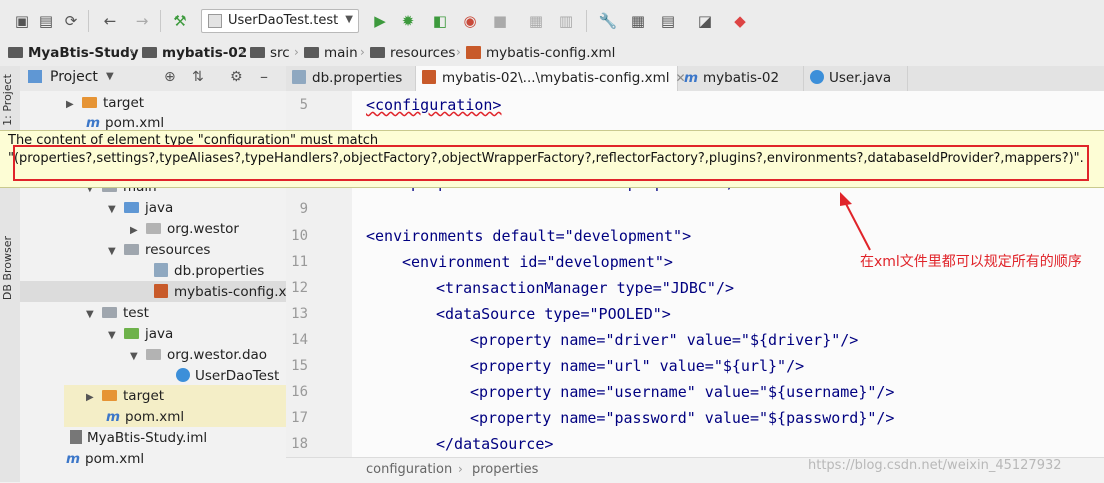 The width and height of the screenshot is (1104, 483). What do you see at coordinates (220, 292) in the screenshot?
I see `tree-item-selected: mybatis-config.xm` at bounding box center [220, 292].